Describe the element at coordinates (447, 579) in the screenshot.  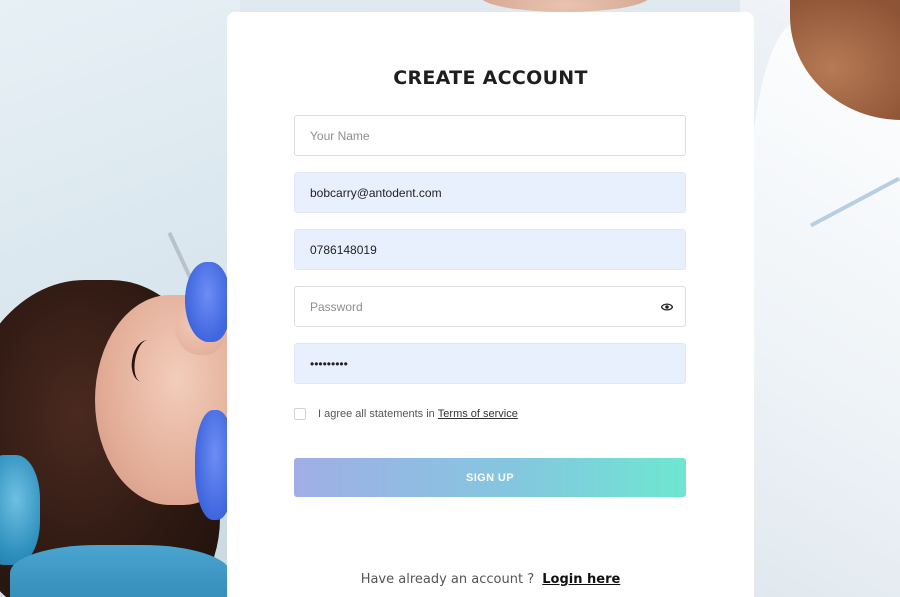
I see `login-prompt-text: Have already an account ?` at that location.